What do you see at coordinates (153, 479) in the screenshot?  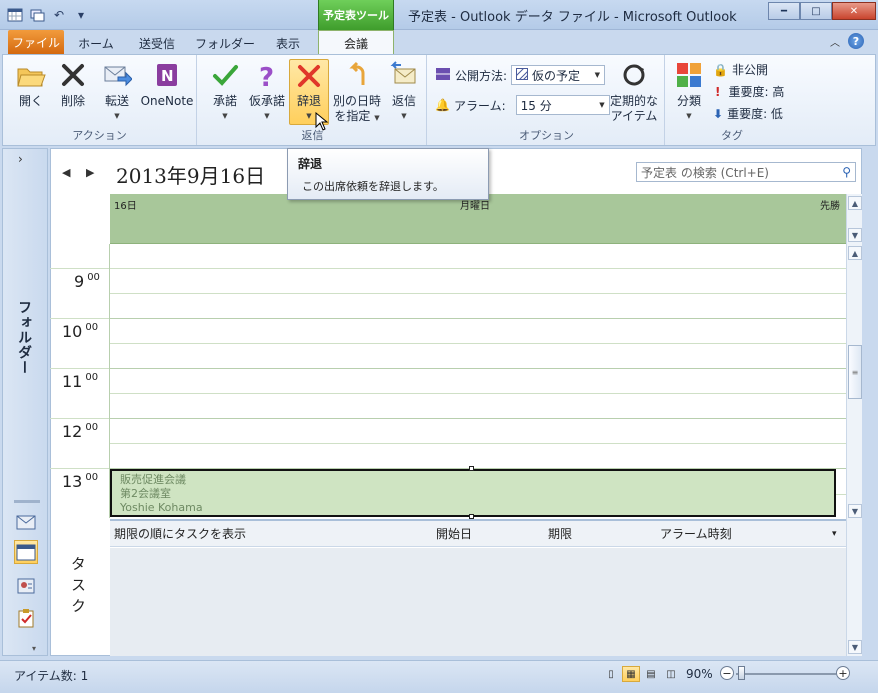 I see `appointment-subject: 販売促進会議` at bounding box center [153, 479].